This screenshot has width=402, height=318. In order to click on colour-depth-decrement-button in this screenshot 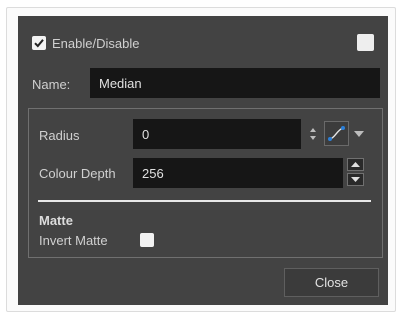, I will do `click(355, 179)`.